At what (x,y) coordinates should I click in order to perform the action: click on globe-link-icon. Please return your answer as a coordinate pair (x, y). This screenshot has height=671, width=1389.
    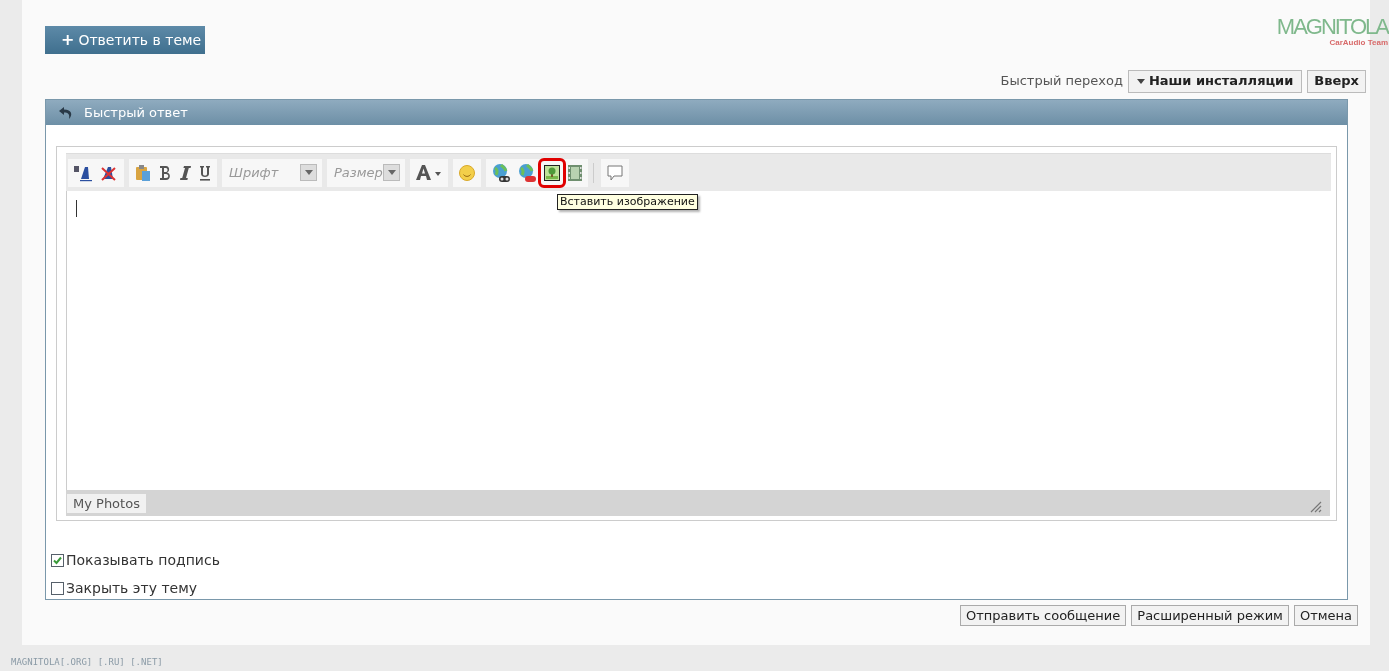
    Looking at the image, I should click on (501, 172).